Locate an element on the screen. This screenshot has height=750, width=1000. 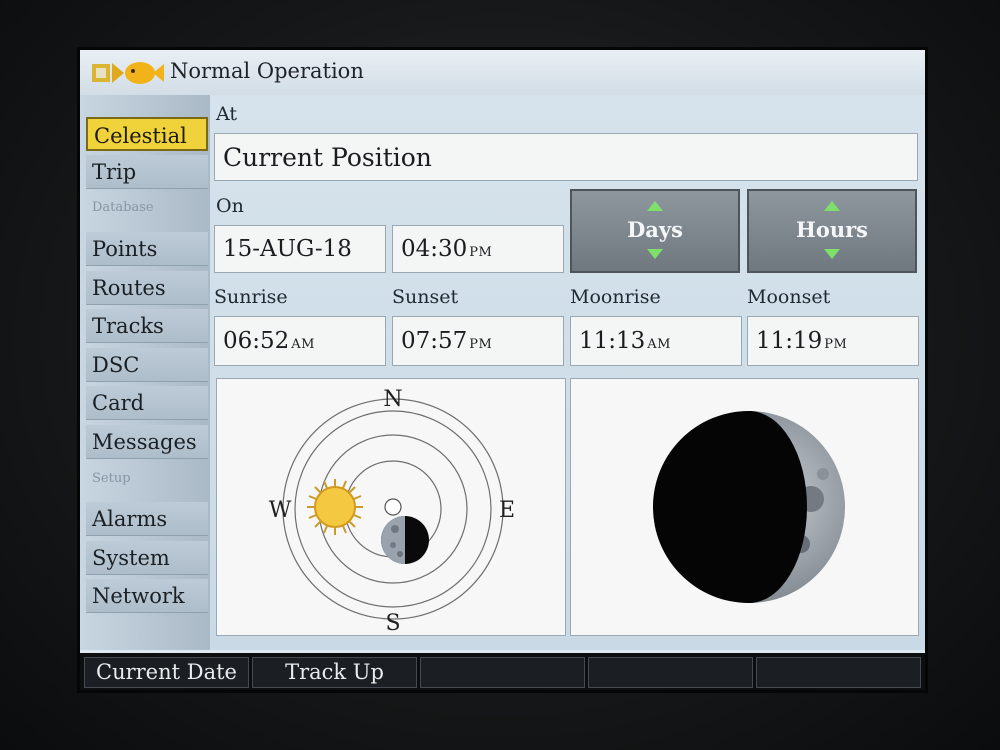
hours-button-label: Hours is located at coordinates (831, 229).